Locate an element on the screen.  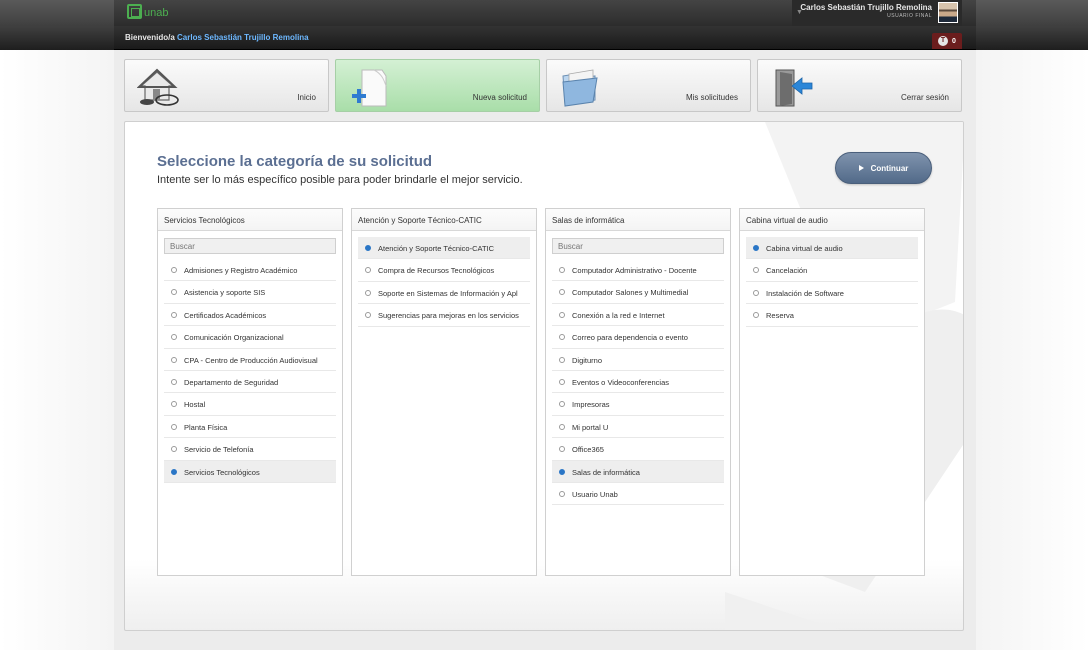
page-title: Seleccione la categoría de su solicitud is located at coordinates (295, 161).